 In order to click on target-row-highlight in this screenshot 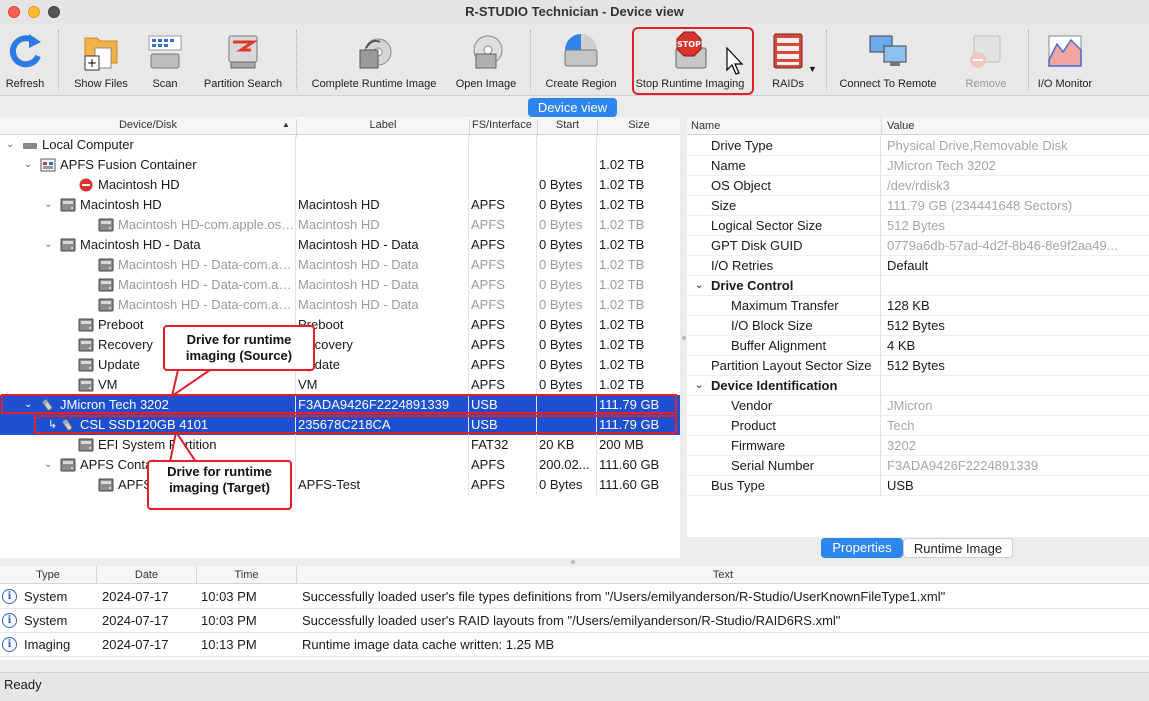, I will do `click(355, 424)`.